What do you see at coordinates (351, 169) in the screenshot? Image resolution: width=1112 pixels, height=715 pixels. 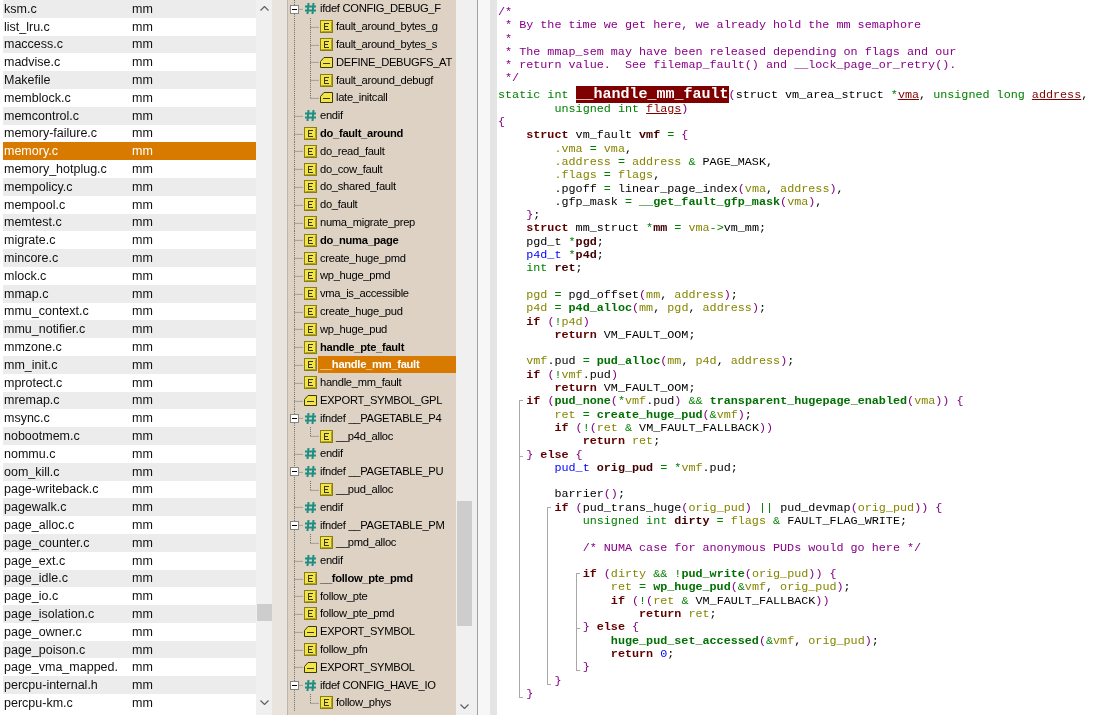 I see `symbol-item: do_cow_fault` at bounding box center [351, 169].